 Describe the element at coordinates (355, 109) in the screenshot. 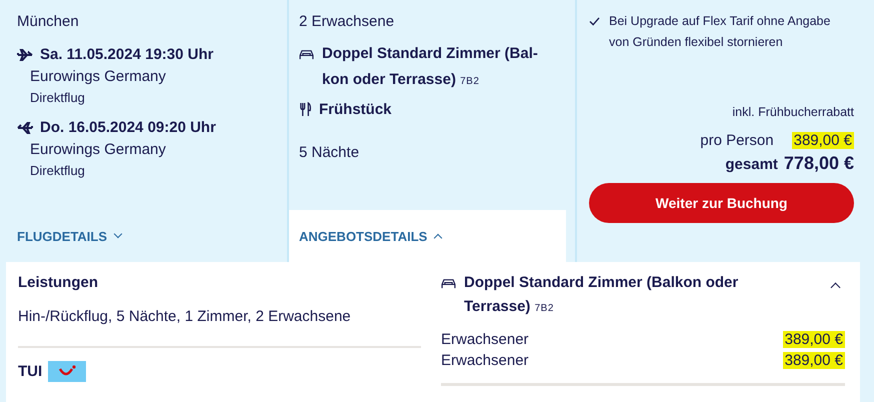

I see `board-type: Frühstück` at that location.